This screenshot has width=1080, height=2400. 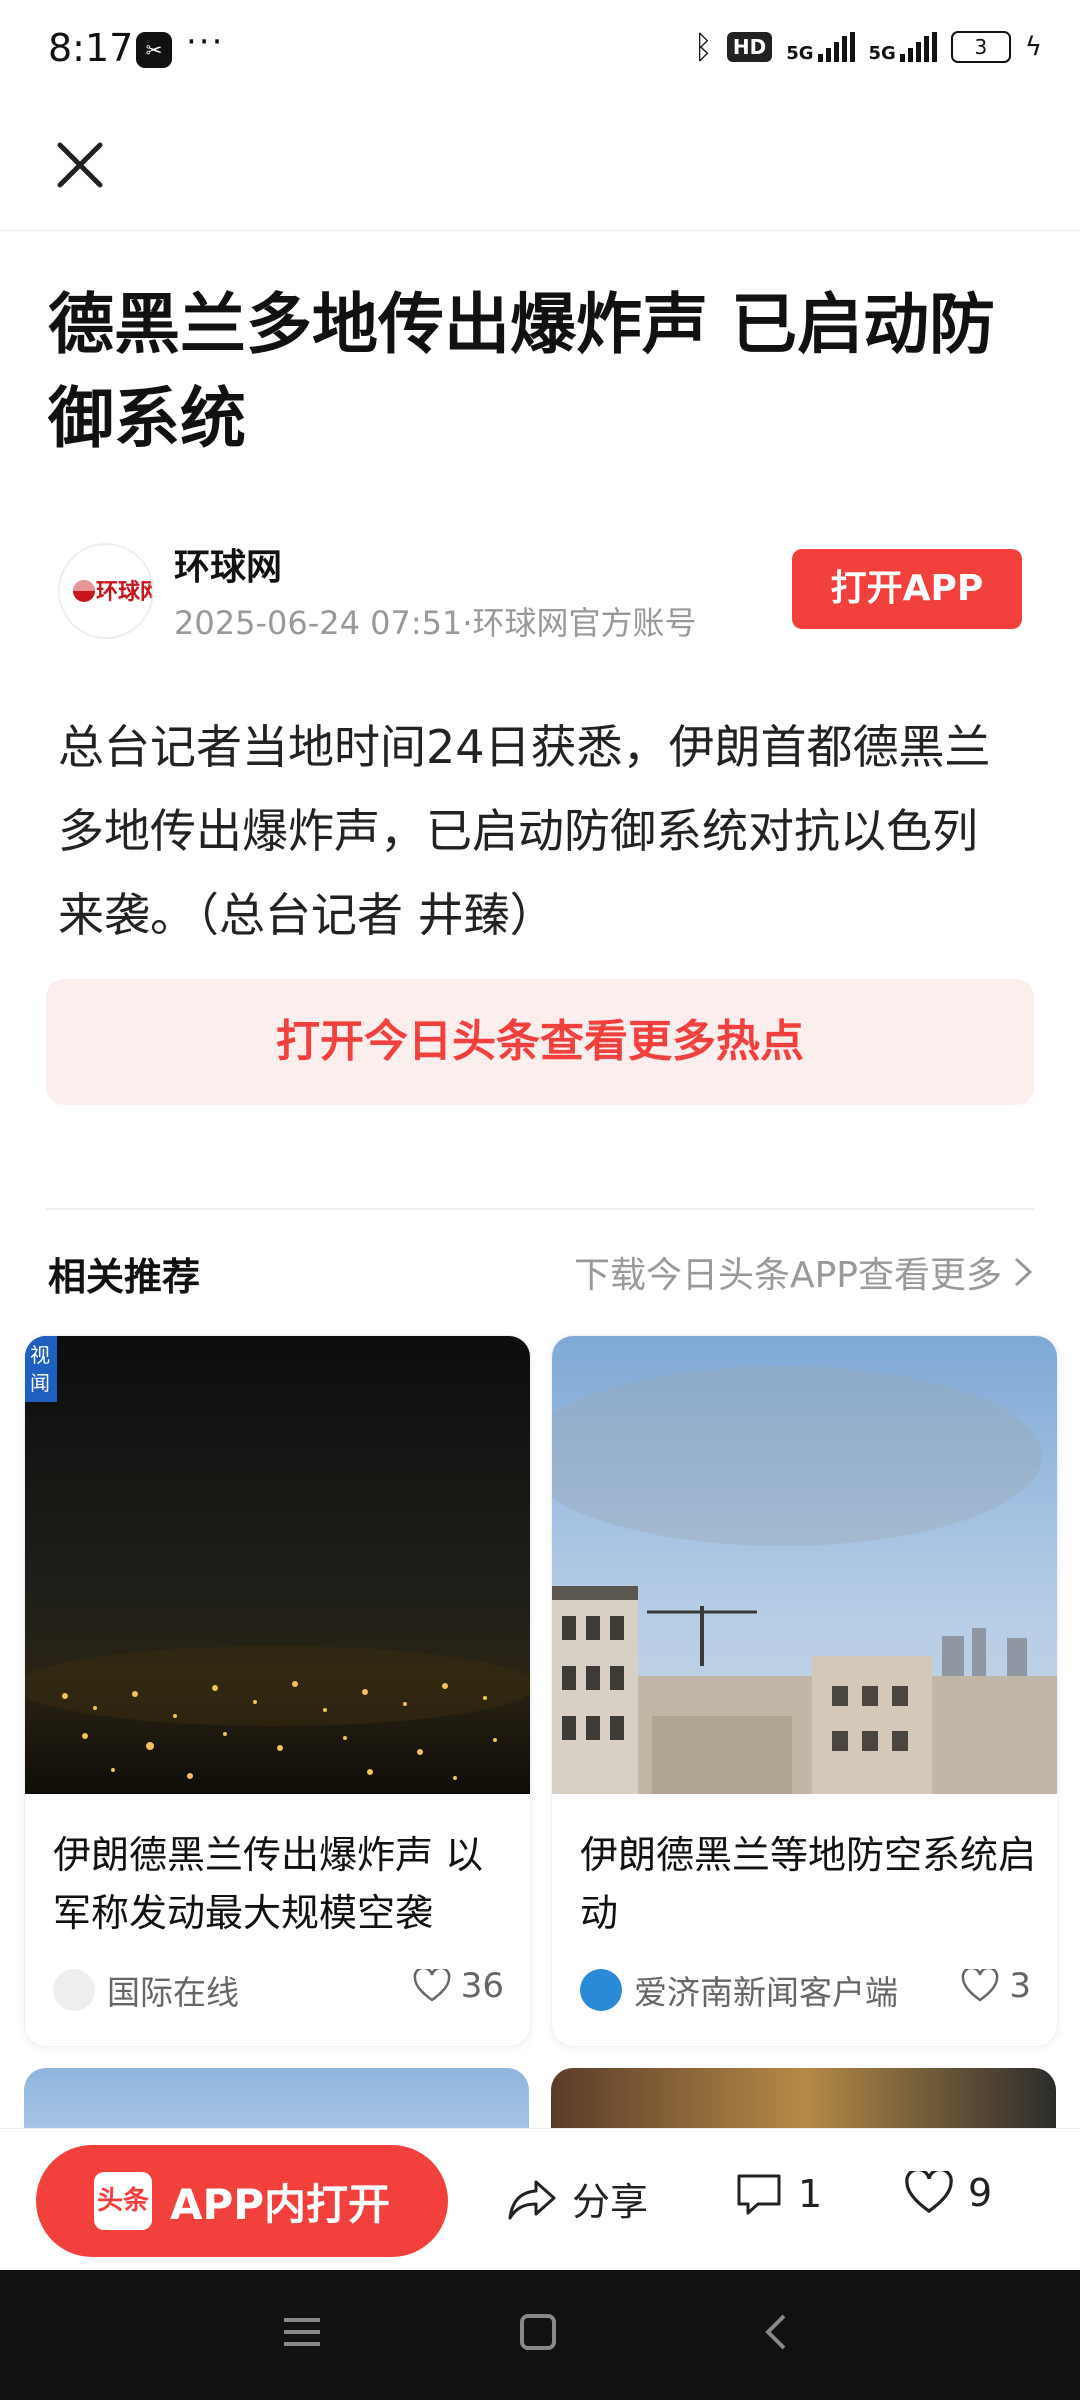 I want to click on card-title: 伊朗德黑兰等地防空系统启动, so click(x=808, y=1884).